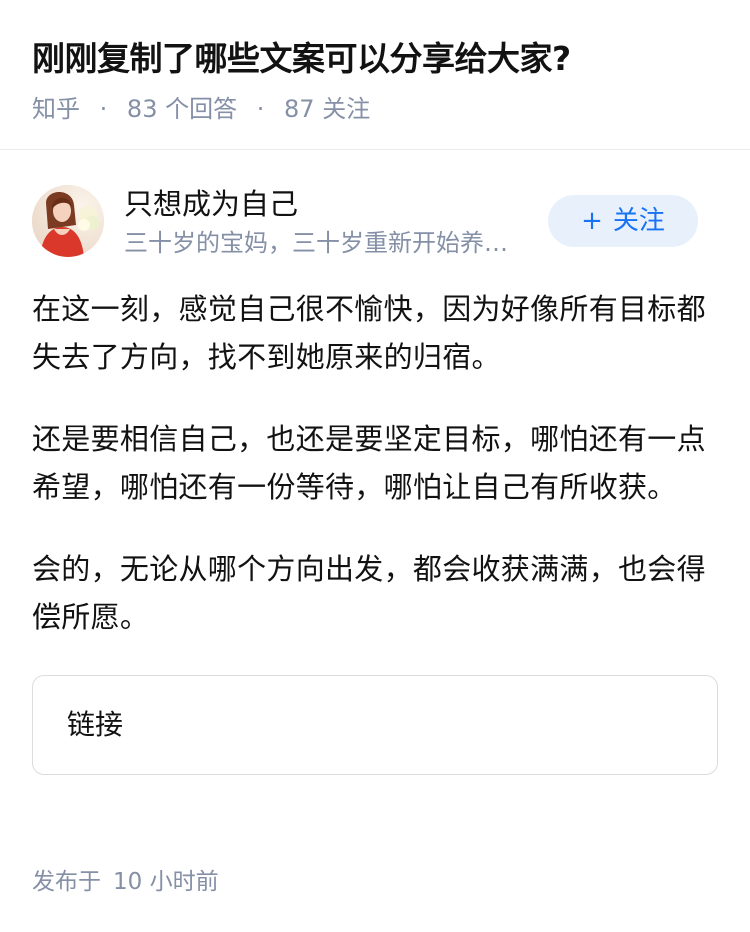 This screenshot has width=750, height=932. I want to click on question-meta: 知乎 · 83 个回答 · 87 关注, so click(375, 109).